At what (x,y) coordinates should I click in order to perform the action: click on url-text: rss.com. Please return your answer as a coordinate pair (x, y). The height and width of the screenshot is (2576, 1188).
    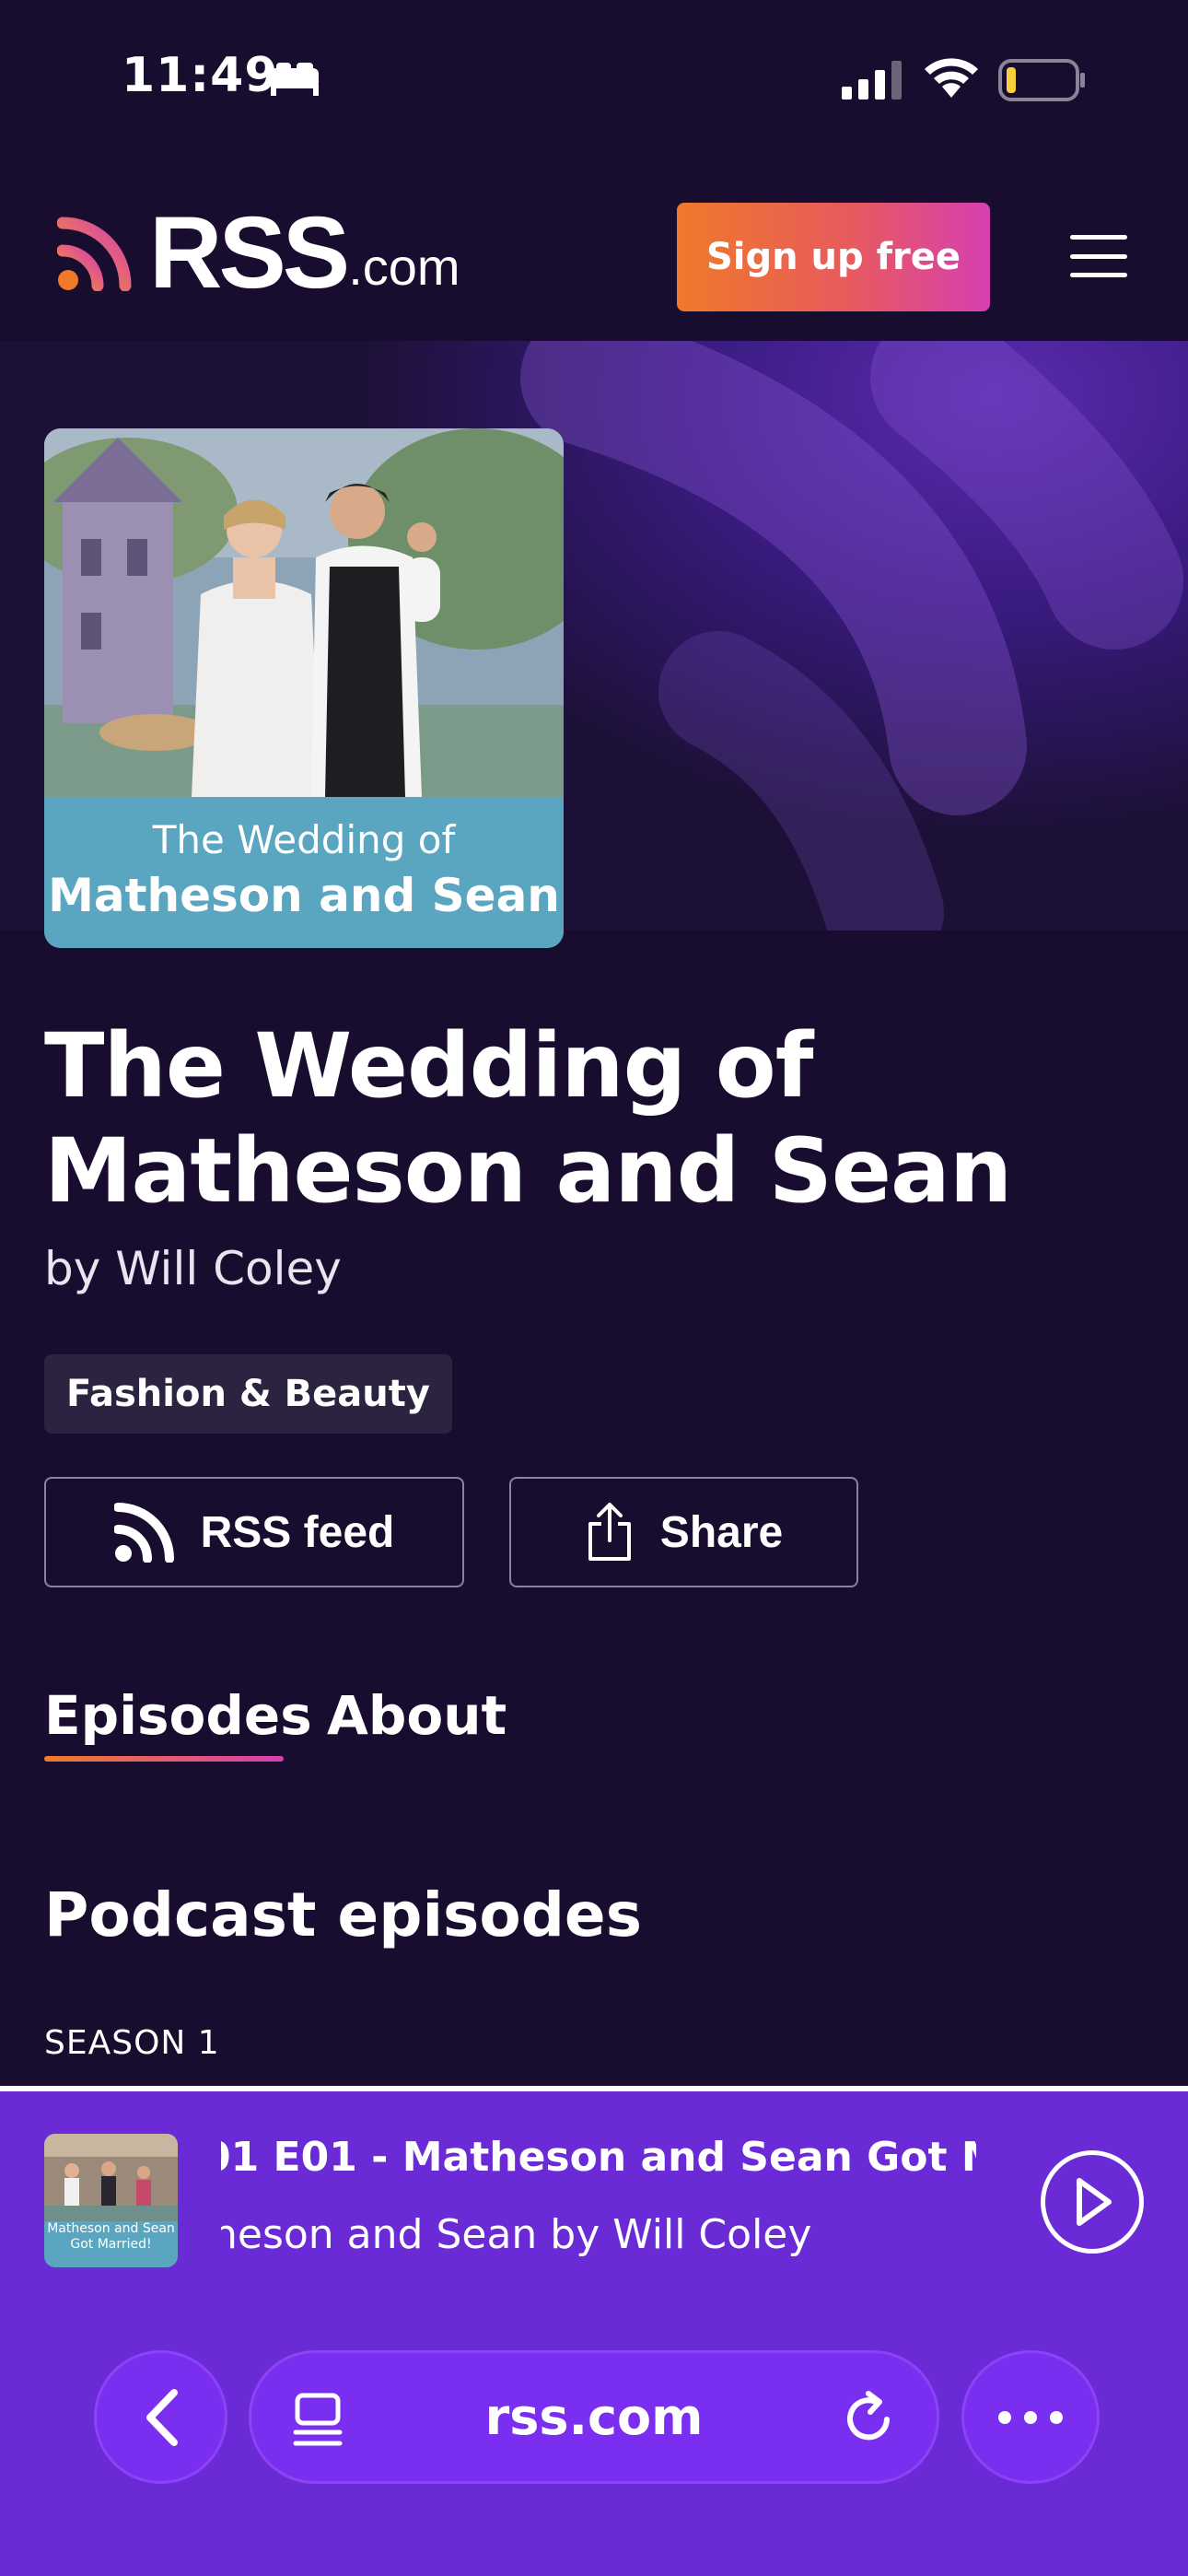
    Looking at the image, I should click on (594, 2417).